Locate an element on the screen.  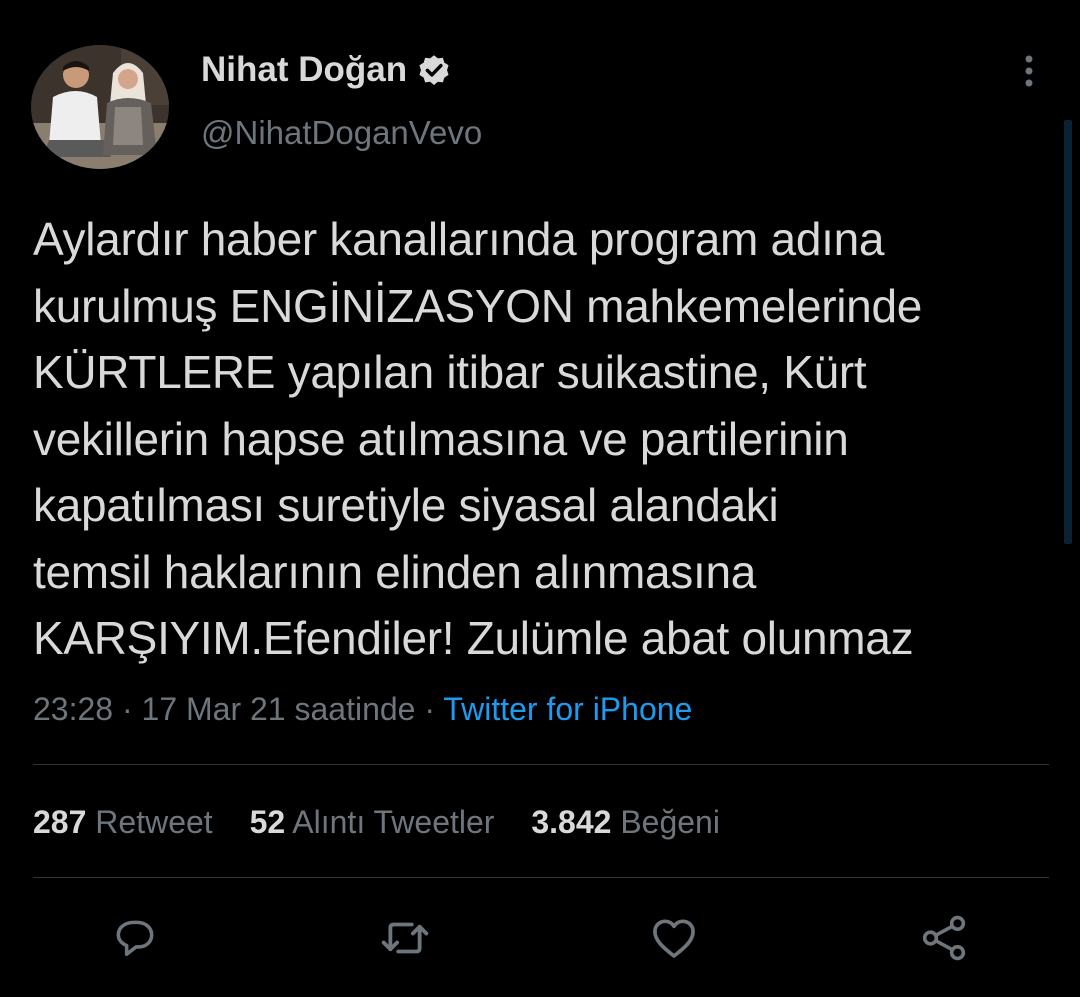
likes-stat: 3.842 Beğeni is located at coordinates (625, 822).